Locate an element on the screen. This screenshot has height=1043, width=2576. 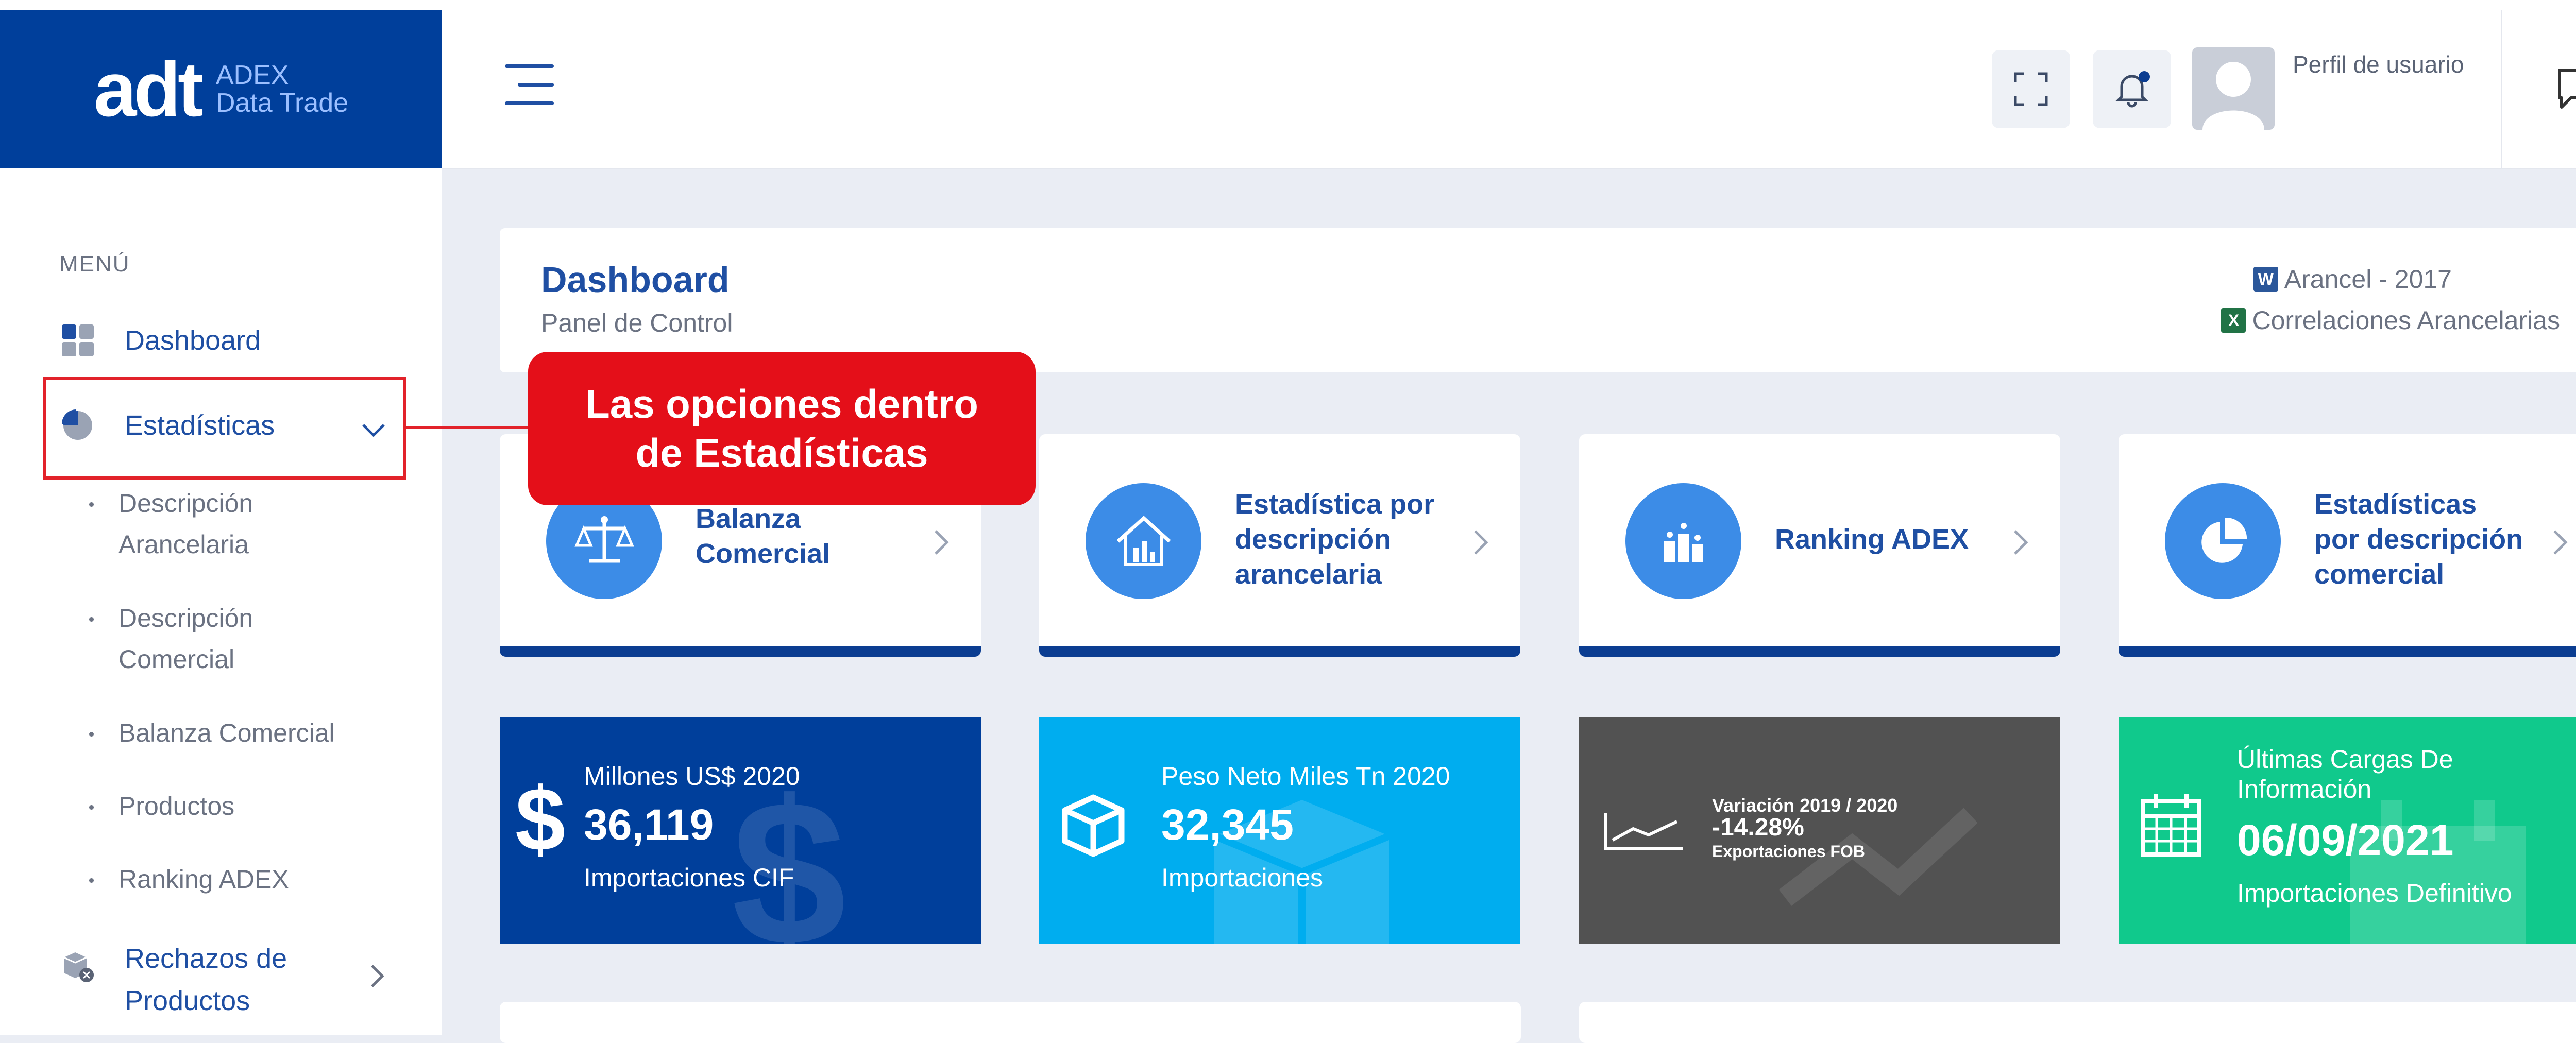
bottom-card-left is located at coordinates (1010, 1022).